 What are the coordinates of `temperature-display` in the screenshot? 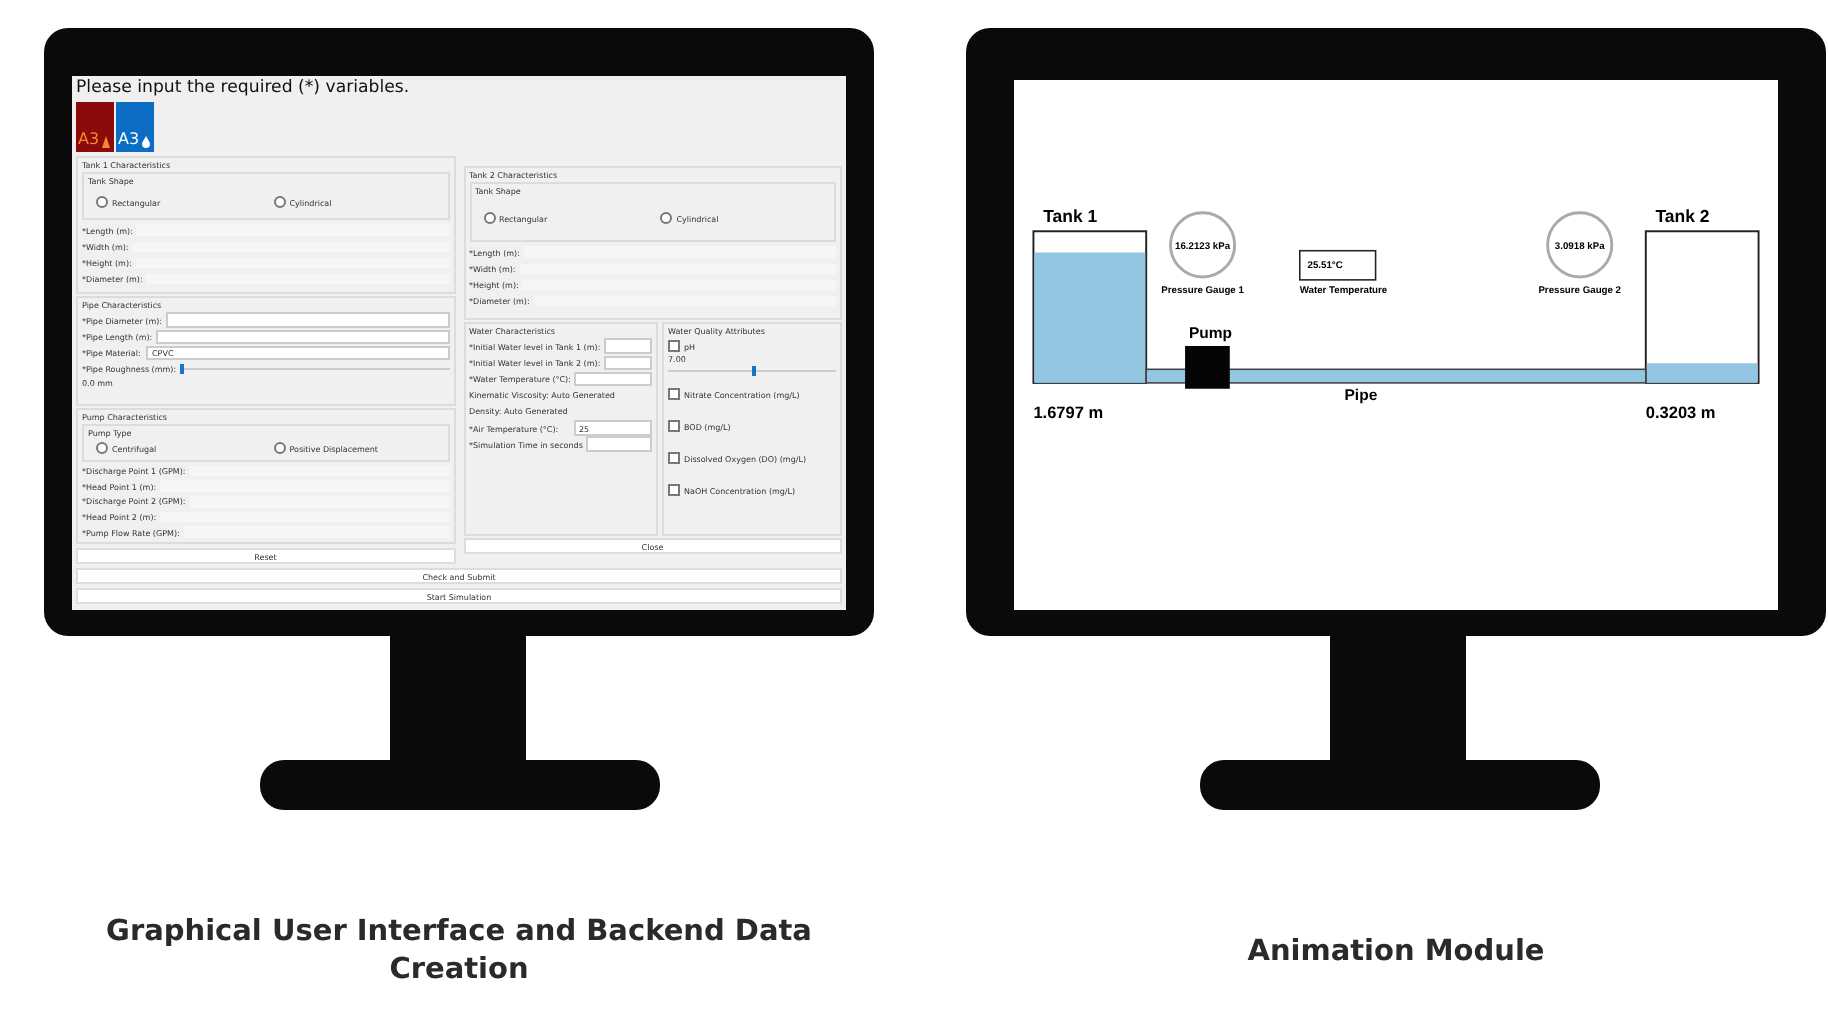 It's located at (1338, 265).